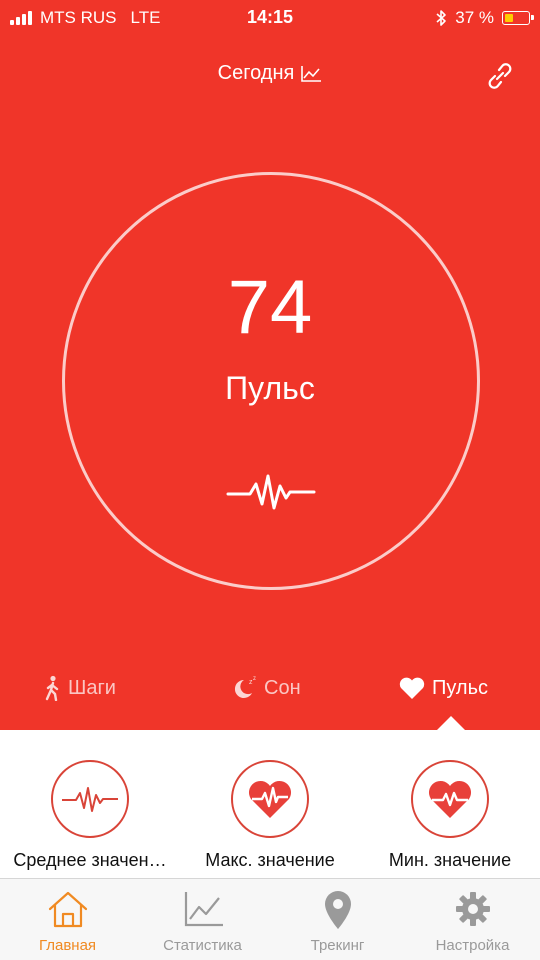 Image resolution: width=540 pixels, height=960 pixels. I want to click on status-right: 37 %, so click(484, 18).